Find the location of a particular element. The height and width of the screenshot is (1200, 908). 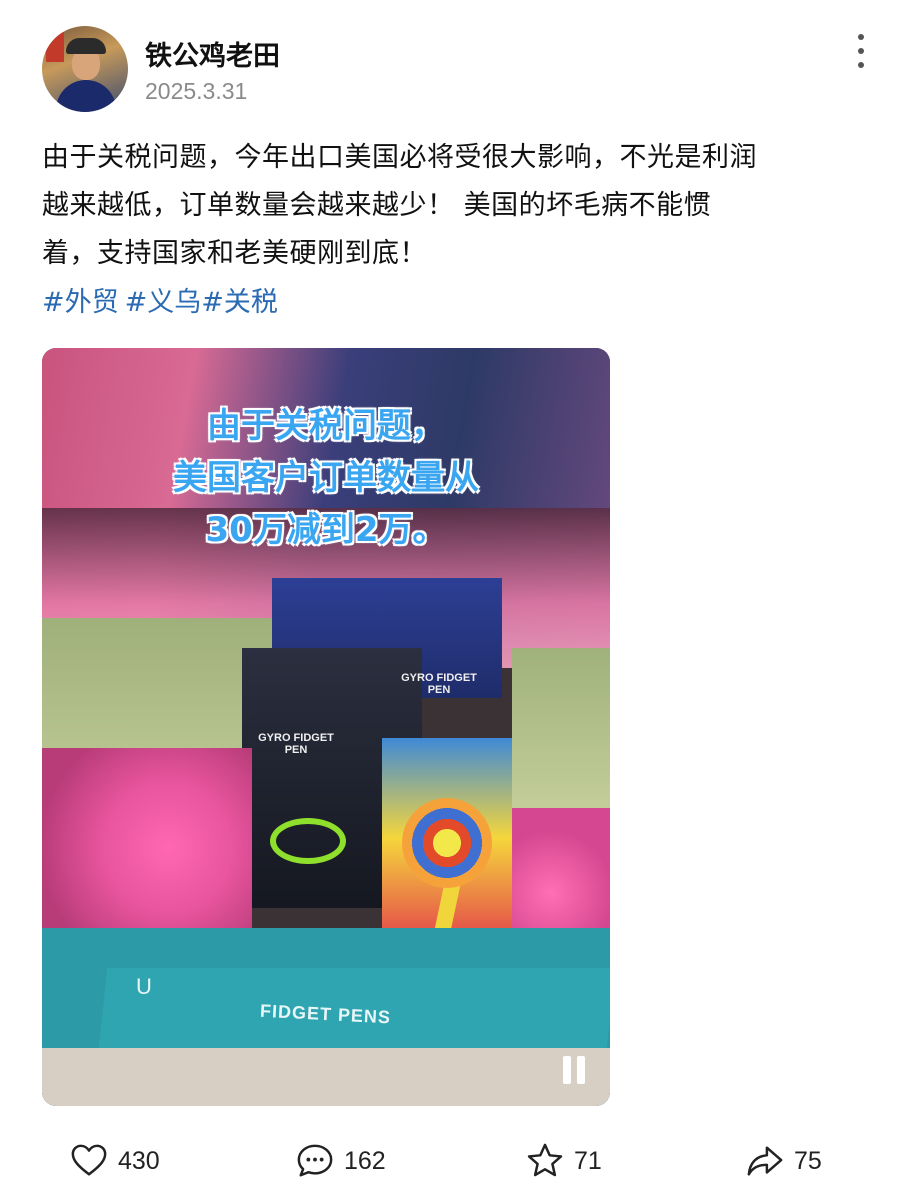

video-caption-line: 美国客户订单数量从 is located at coordinates (326, 478).